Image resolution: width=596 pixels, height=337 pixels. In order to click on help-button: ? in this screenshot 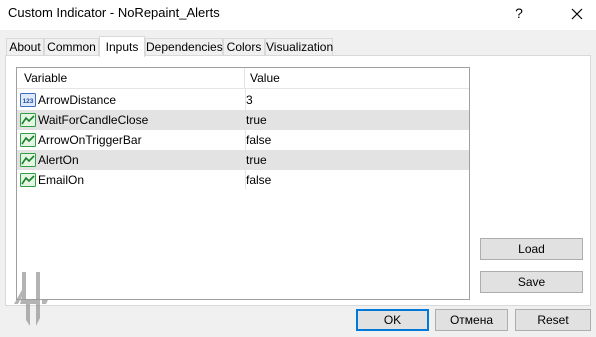, I will do `click(519, 14)`.